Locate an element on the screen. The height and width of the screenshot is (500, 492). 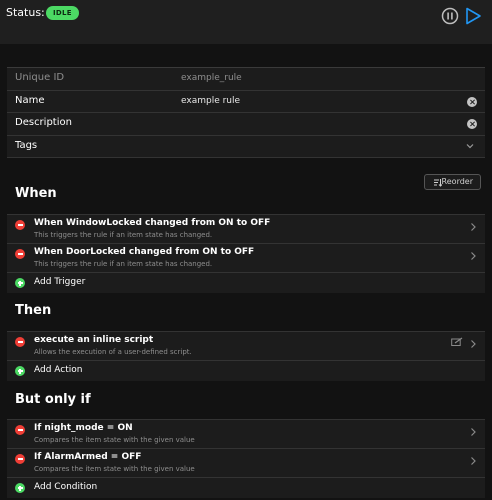
tags-row: Tags is located at coordinates (246, 147).